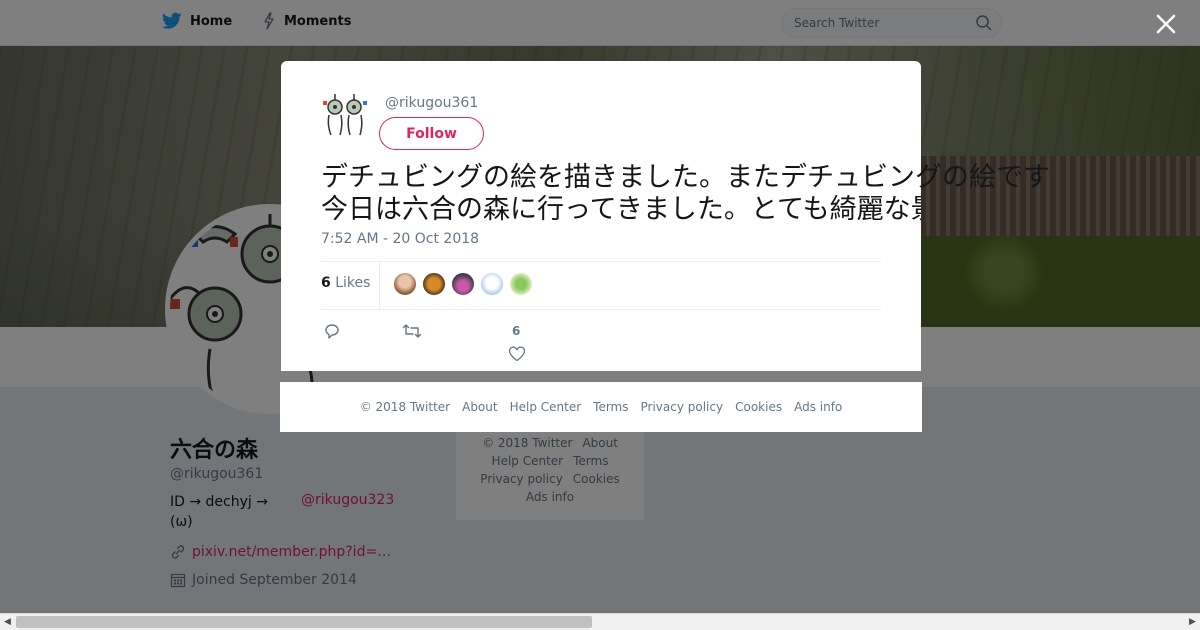 The width and height of the screenshot is (1200, 630). I want to click on footer-privacy: Privacy policy, so click(682, 407).